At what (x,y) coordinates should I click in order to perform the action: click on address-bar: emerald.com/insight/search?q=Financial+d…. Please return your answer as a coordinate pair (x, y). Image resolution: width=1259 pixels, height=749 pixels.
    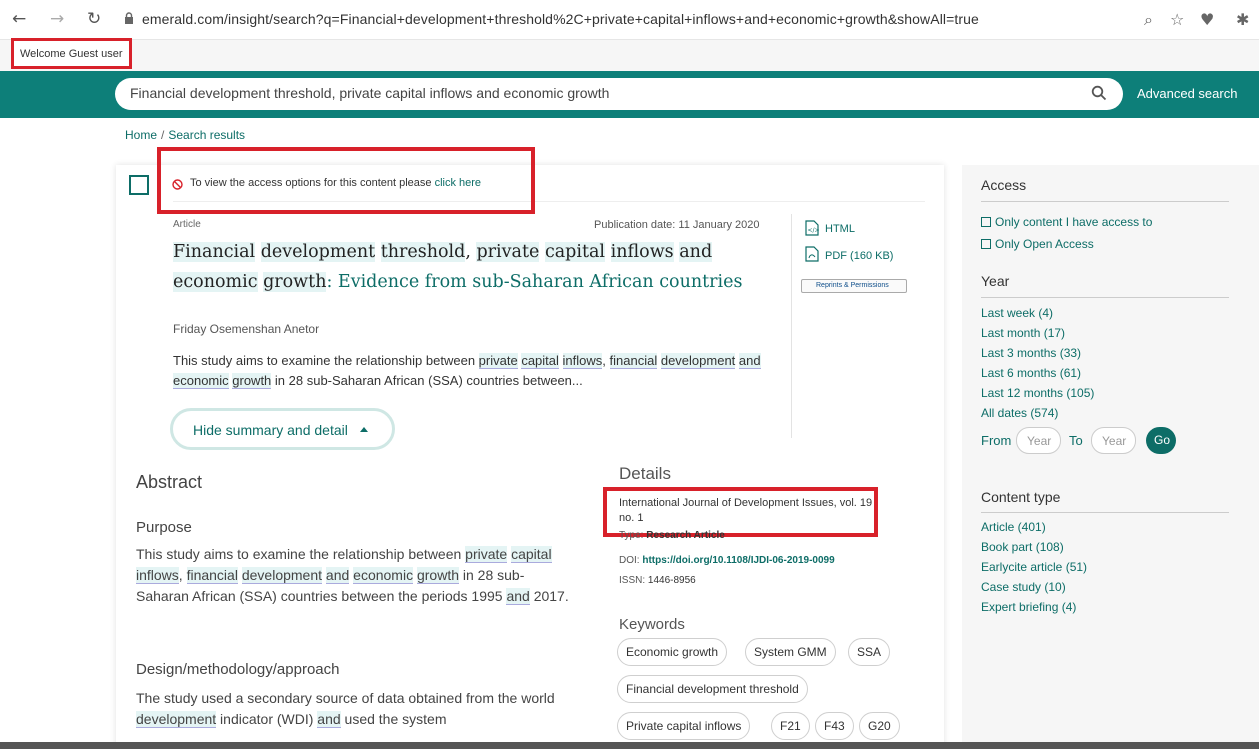
    Looking at the image, I should click on (560, 19).